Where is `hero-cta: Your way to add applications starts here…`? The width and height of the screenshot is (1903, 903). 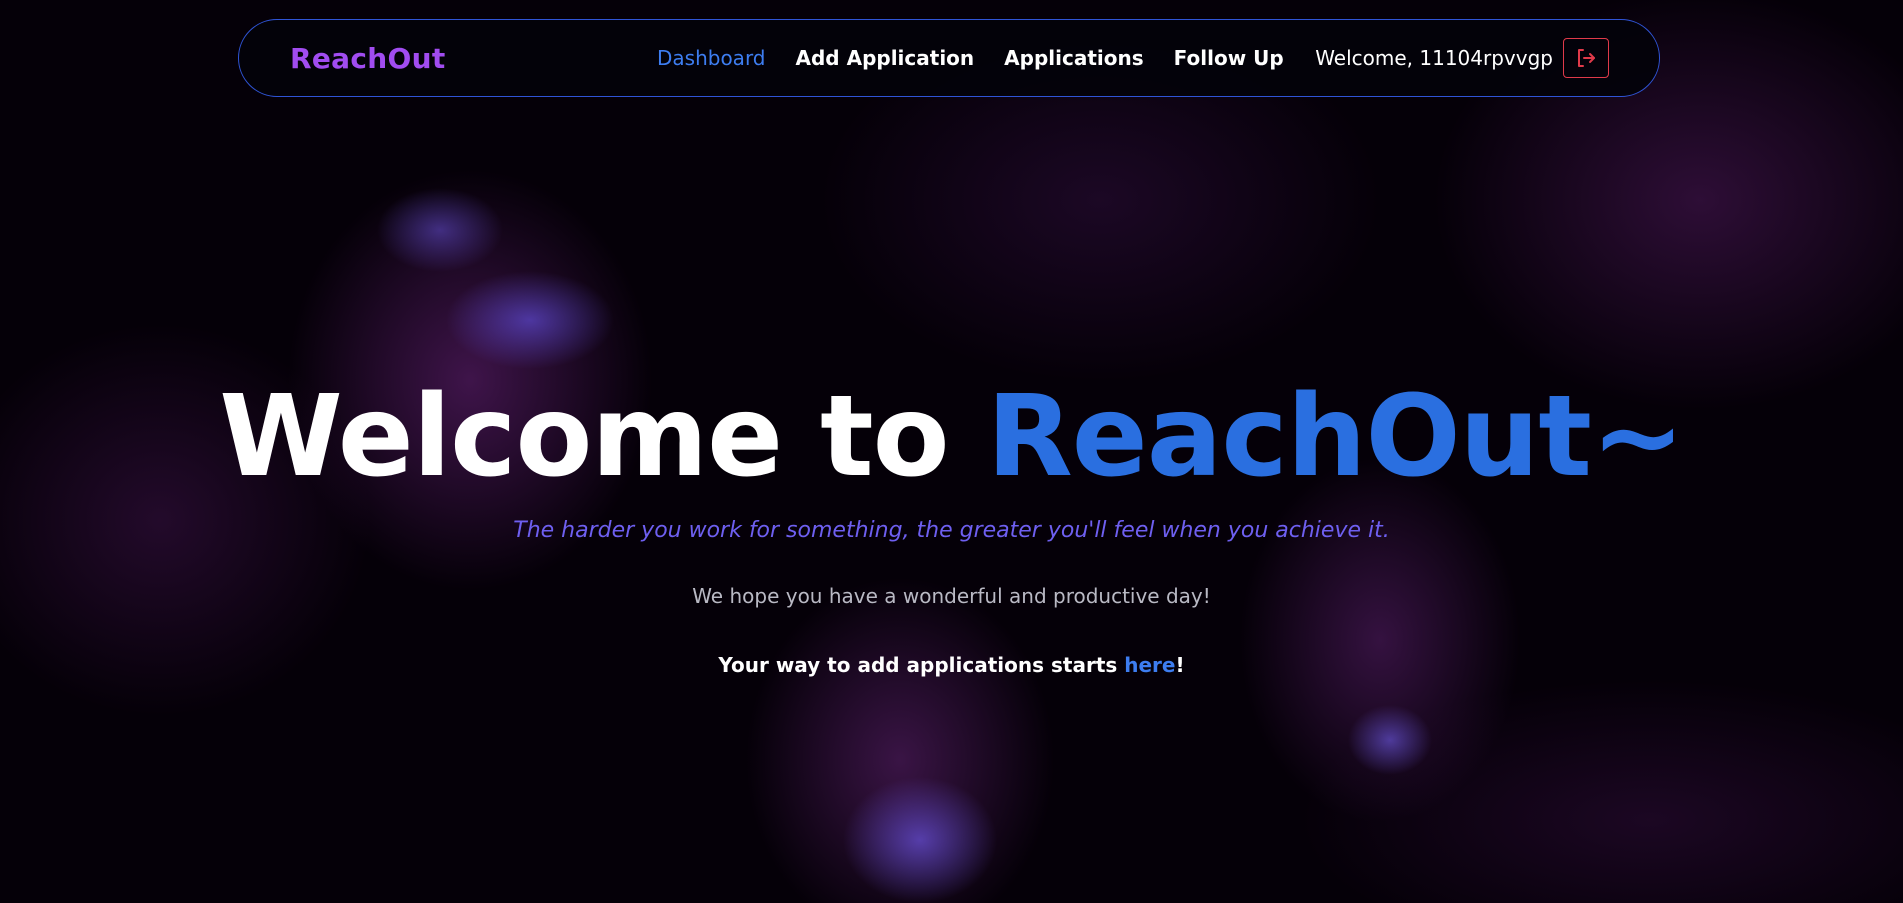 hero-cta: Your way to add applications starts here… is located at coordinates (951, 665).